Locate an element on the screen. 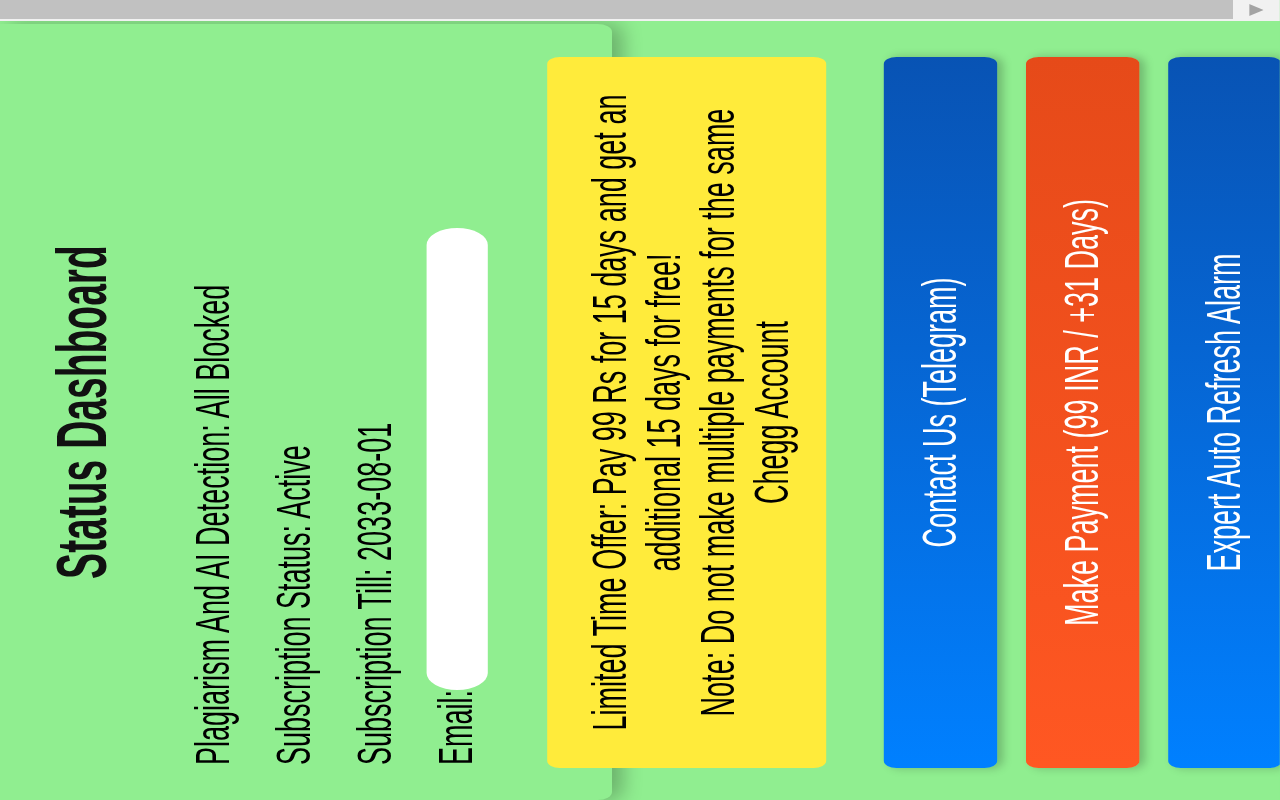 Image resolution: width=1280 pixels, height=800 pixels. note-text: Note: Do not make multiple payments for the same Chegg Account is located at coordinates (745, 413).